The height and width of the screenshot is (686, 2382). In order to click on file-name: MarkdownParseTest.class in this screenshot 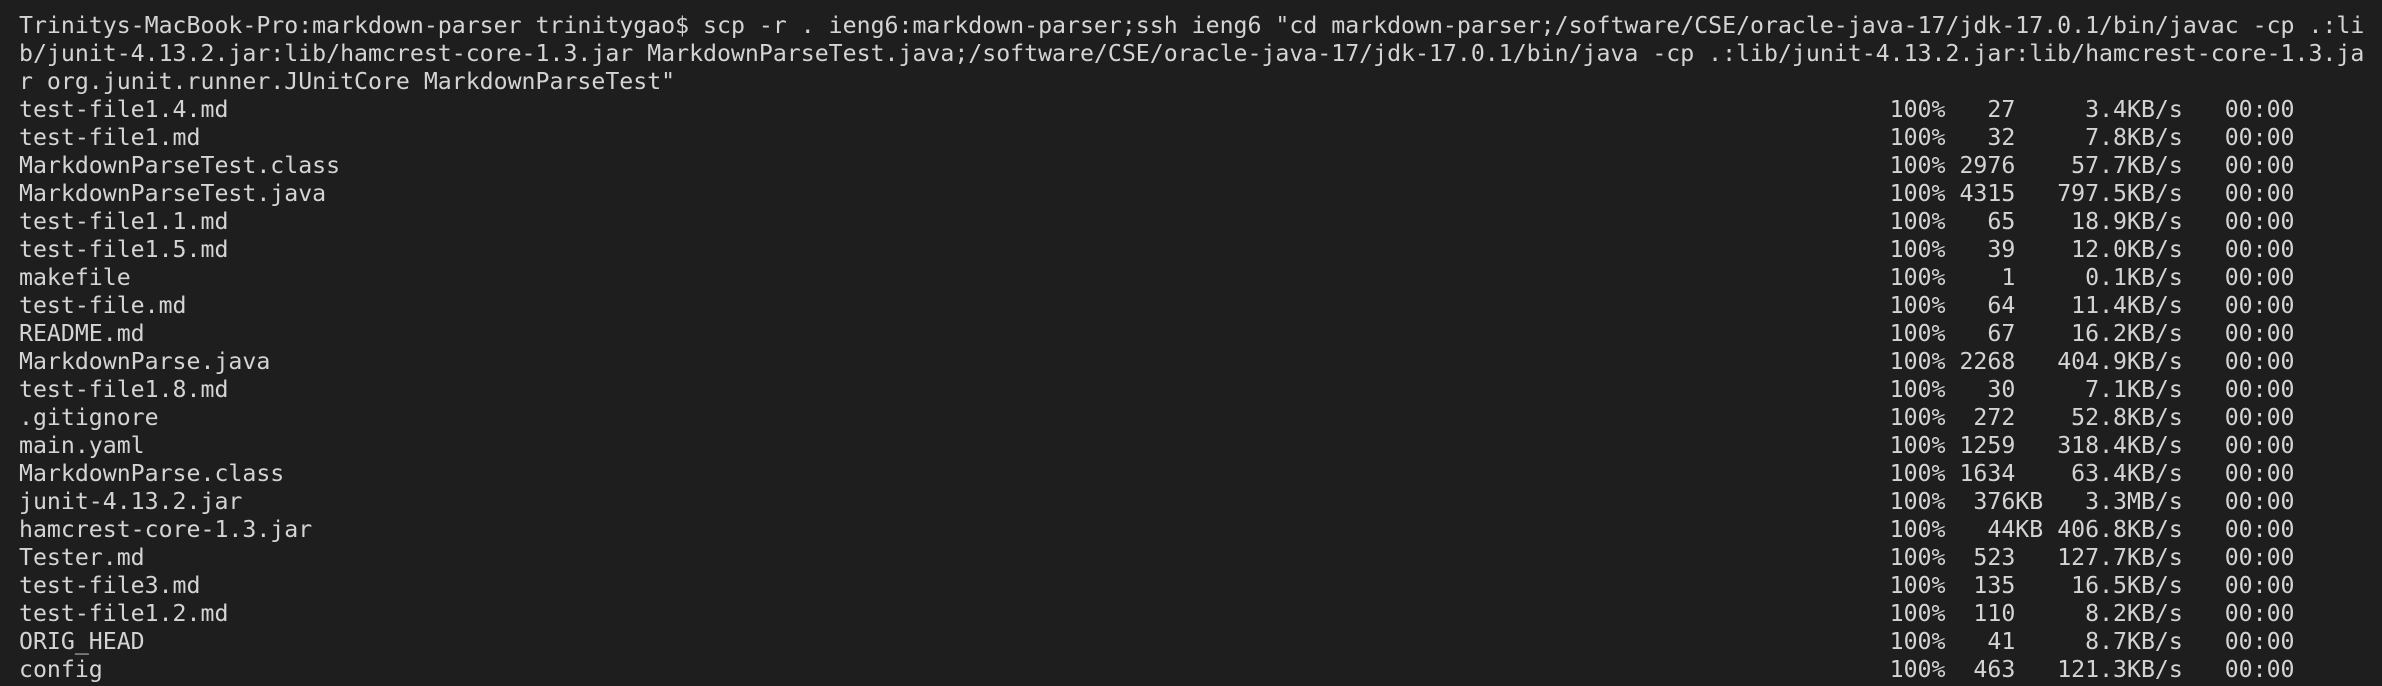, I will do `click(180, 165)`.